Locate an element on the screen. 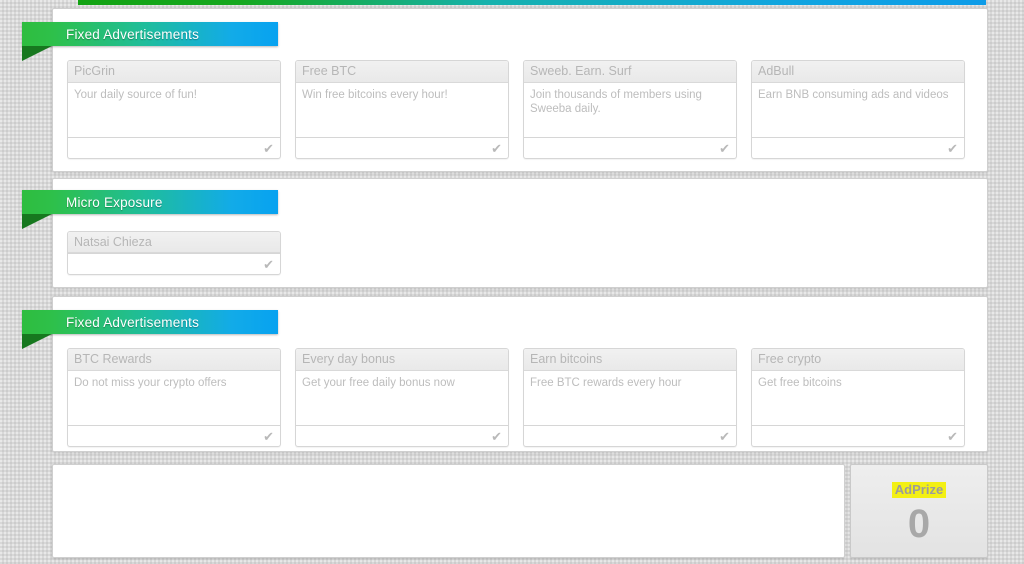 This screenshot has height=564, width=1024. ad-card-title: BTC Rewards is located at coordinates (174, 360).